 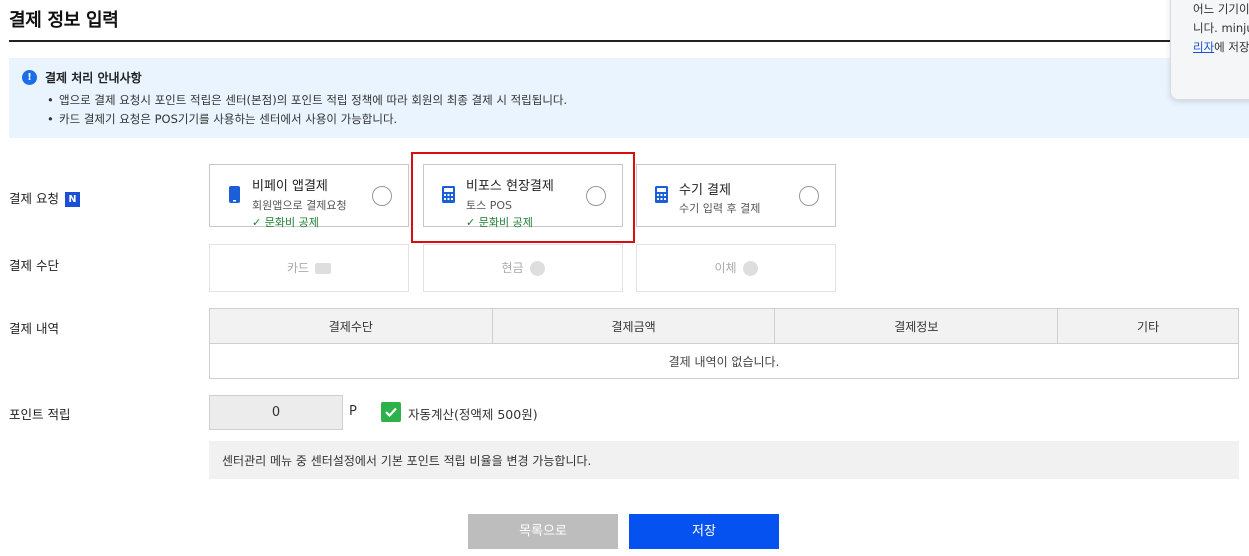 I want to click on notice-line-text: 카드 결제기 요청은 POS기기를 사용하는 센터에서 사용이 가능합니다., so click(x=228, y=119).